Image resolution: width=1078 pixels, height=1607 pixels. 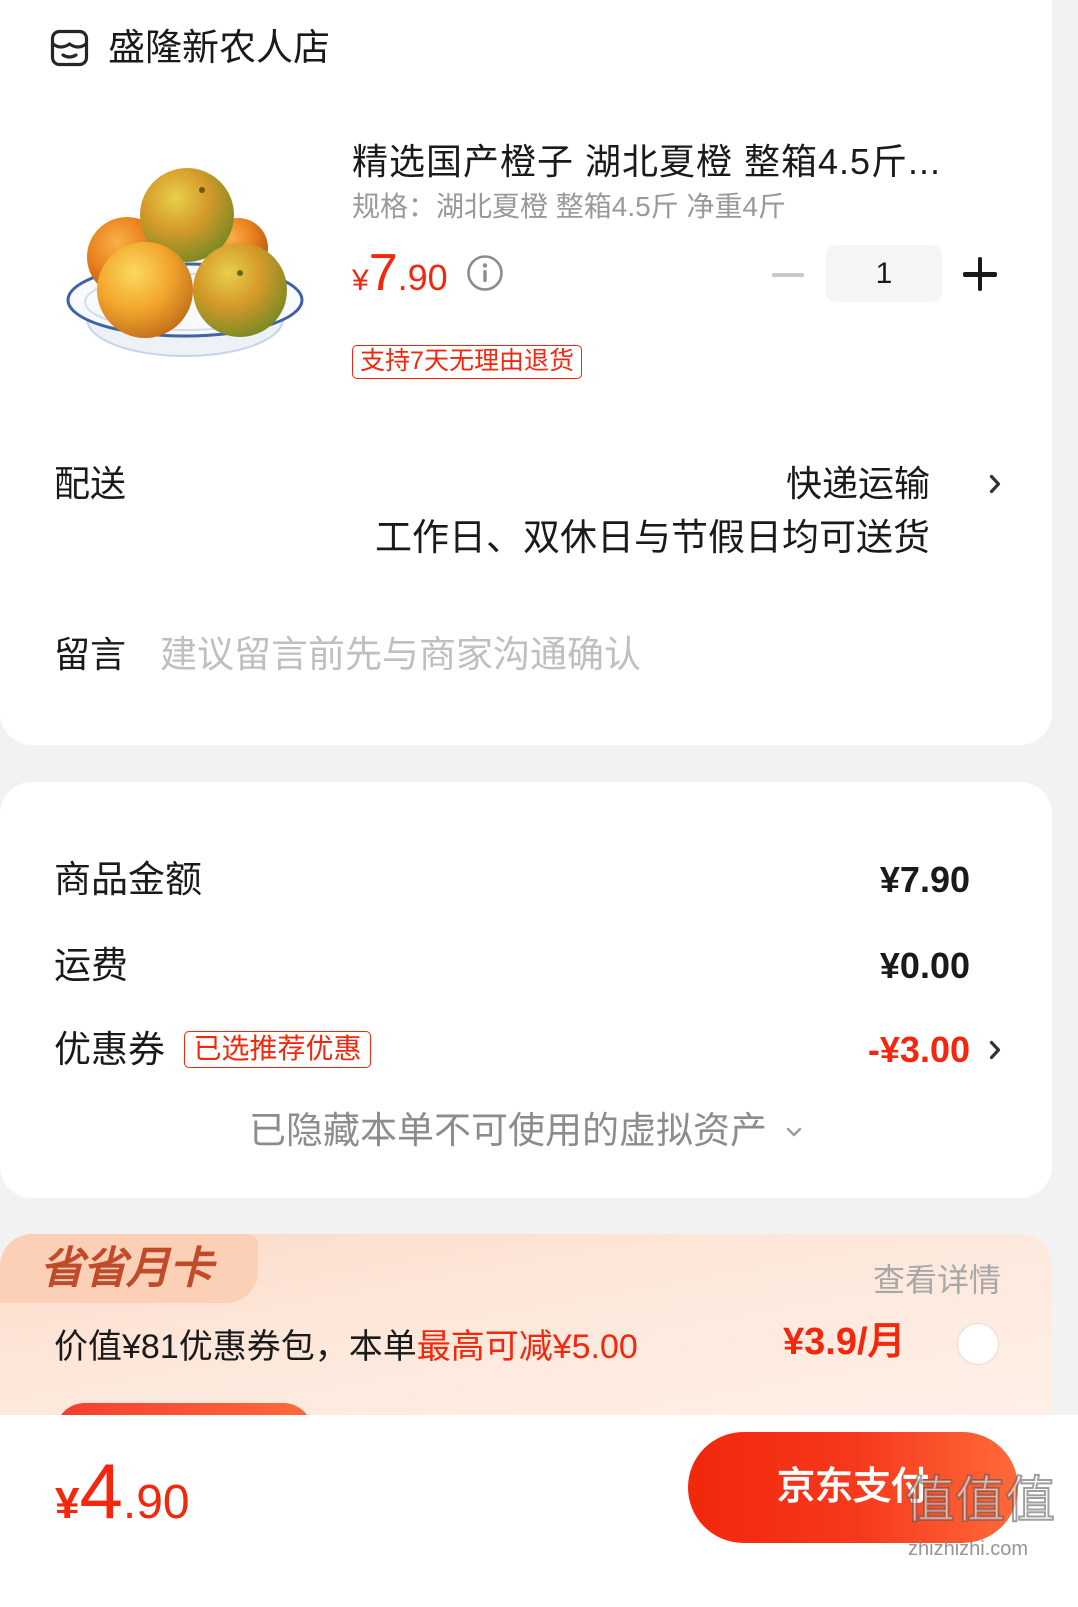 I want to click on shipping-value: ¥0.00, so click(x=924, y=965).